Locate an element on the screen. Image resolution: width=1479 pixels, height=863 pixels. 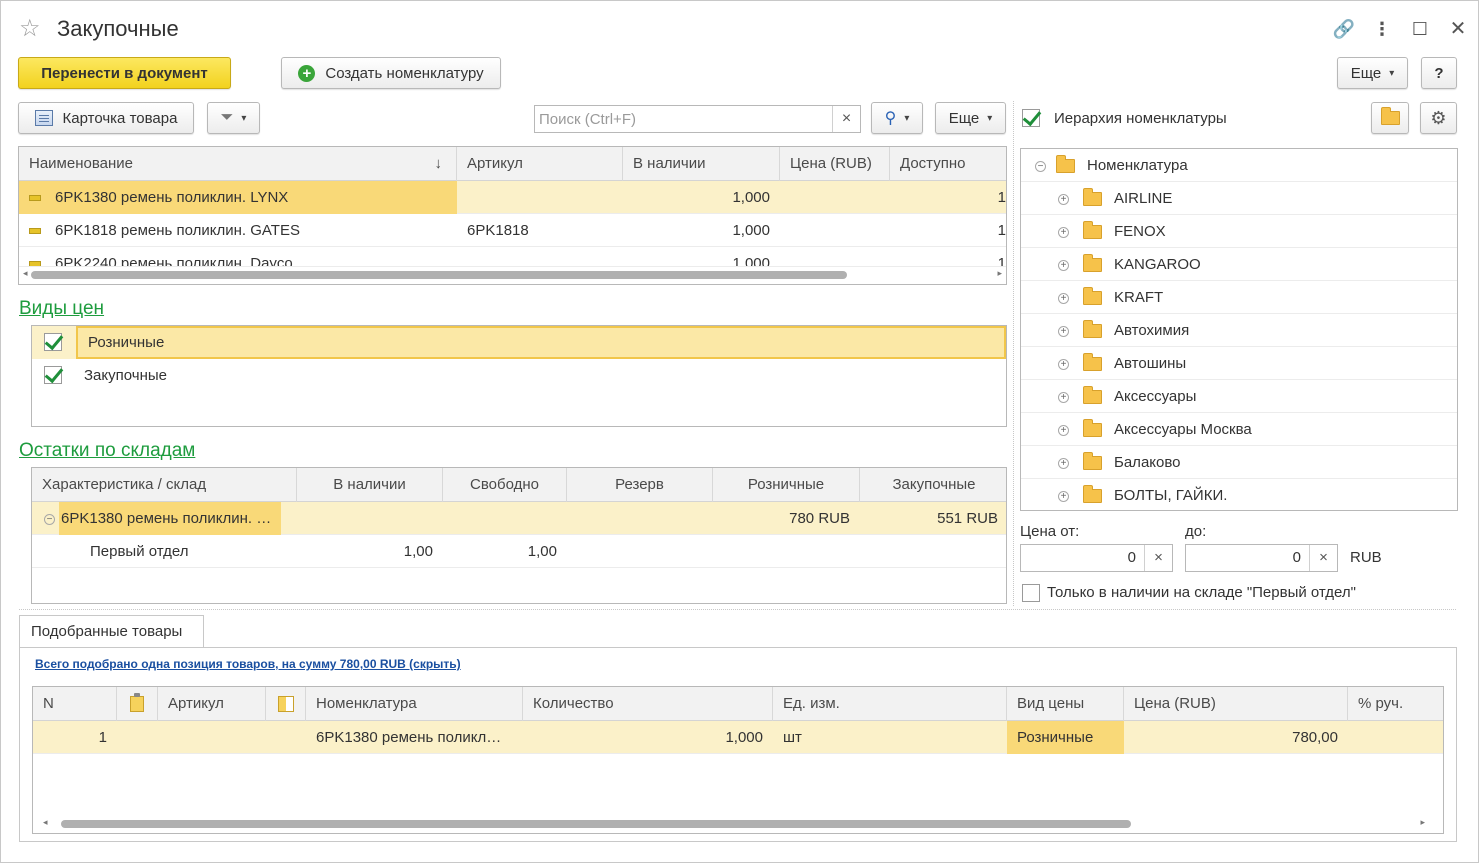
purchase-checkbox is located at coordinates (53, 375).